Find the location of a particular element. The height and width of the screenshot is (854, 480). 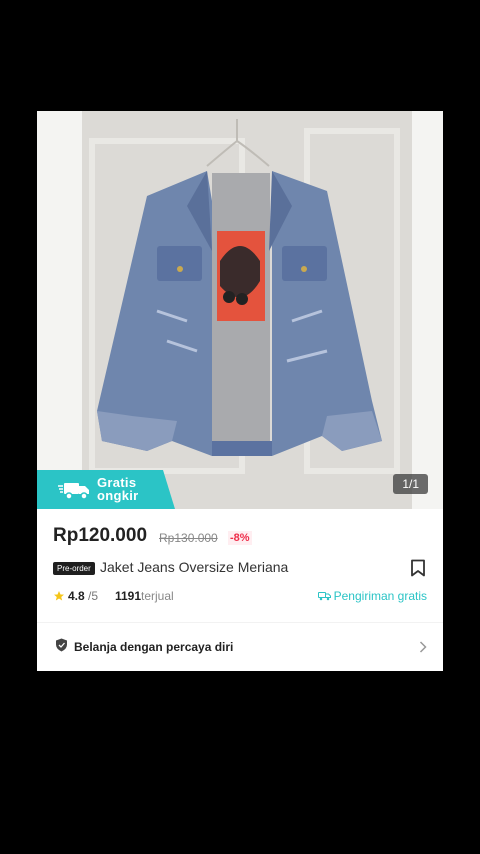

divider is located at coordinates (240, 622).